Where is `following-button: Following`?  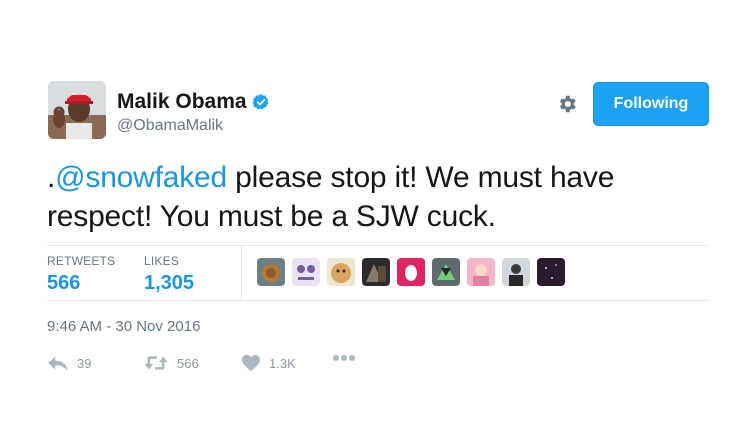 following-button: Following is located at coordinates (651, 104).